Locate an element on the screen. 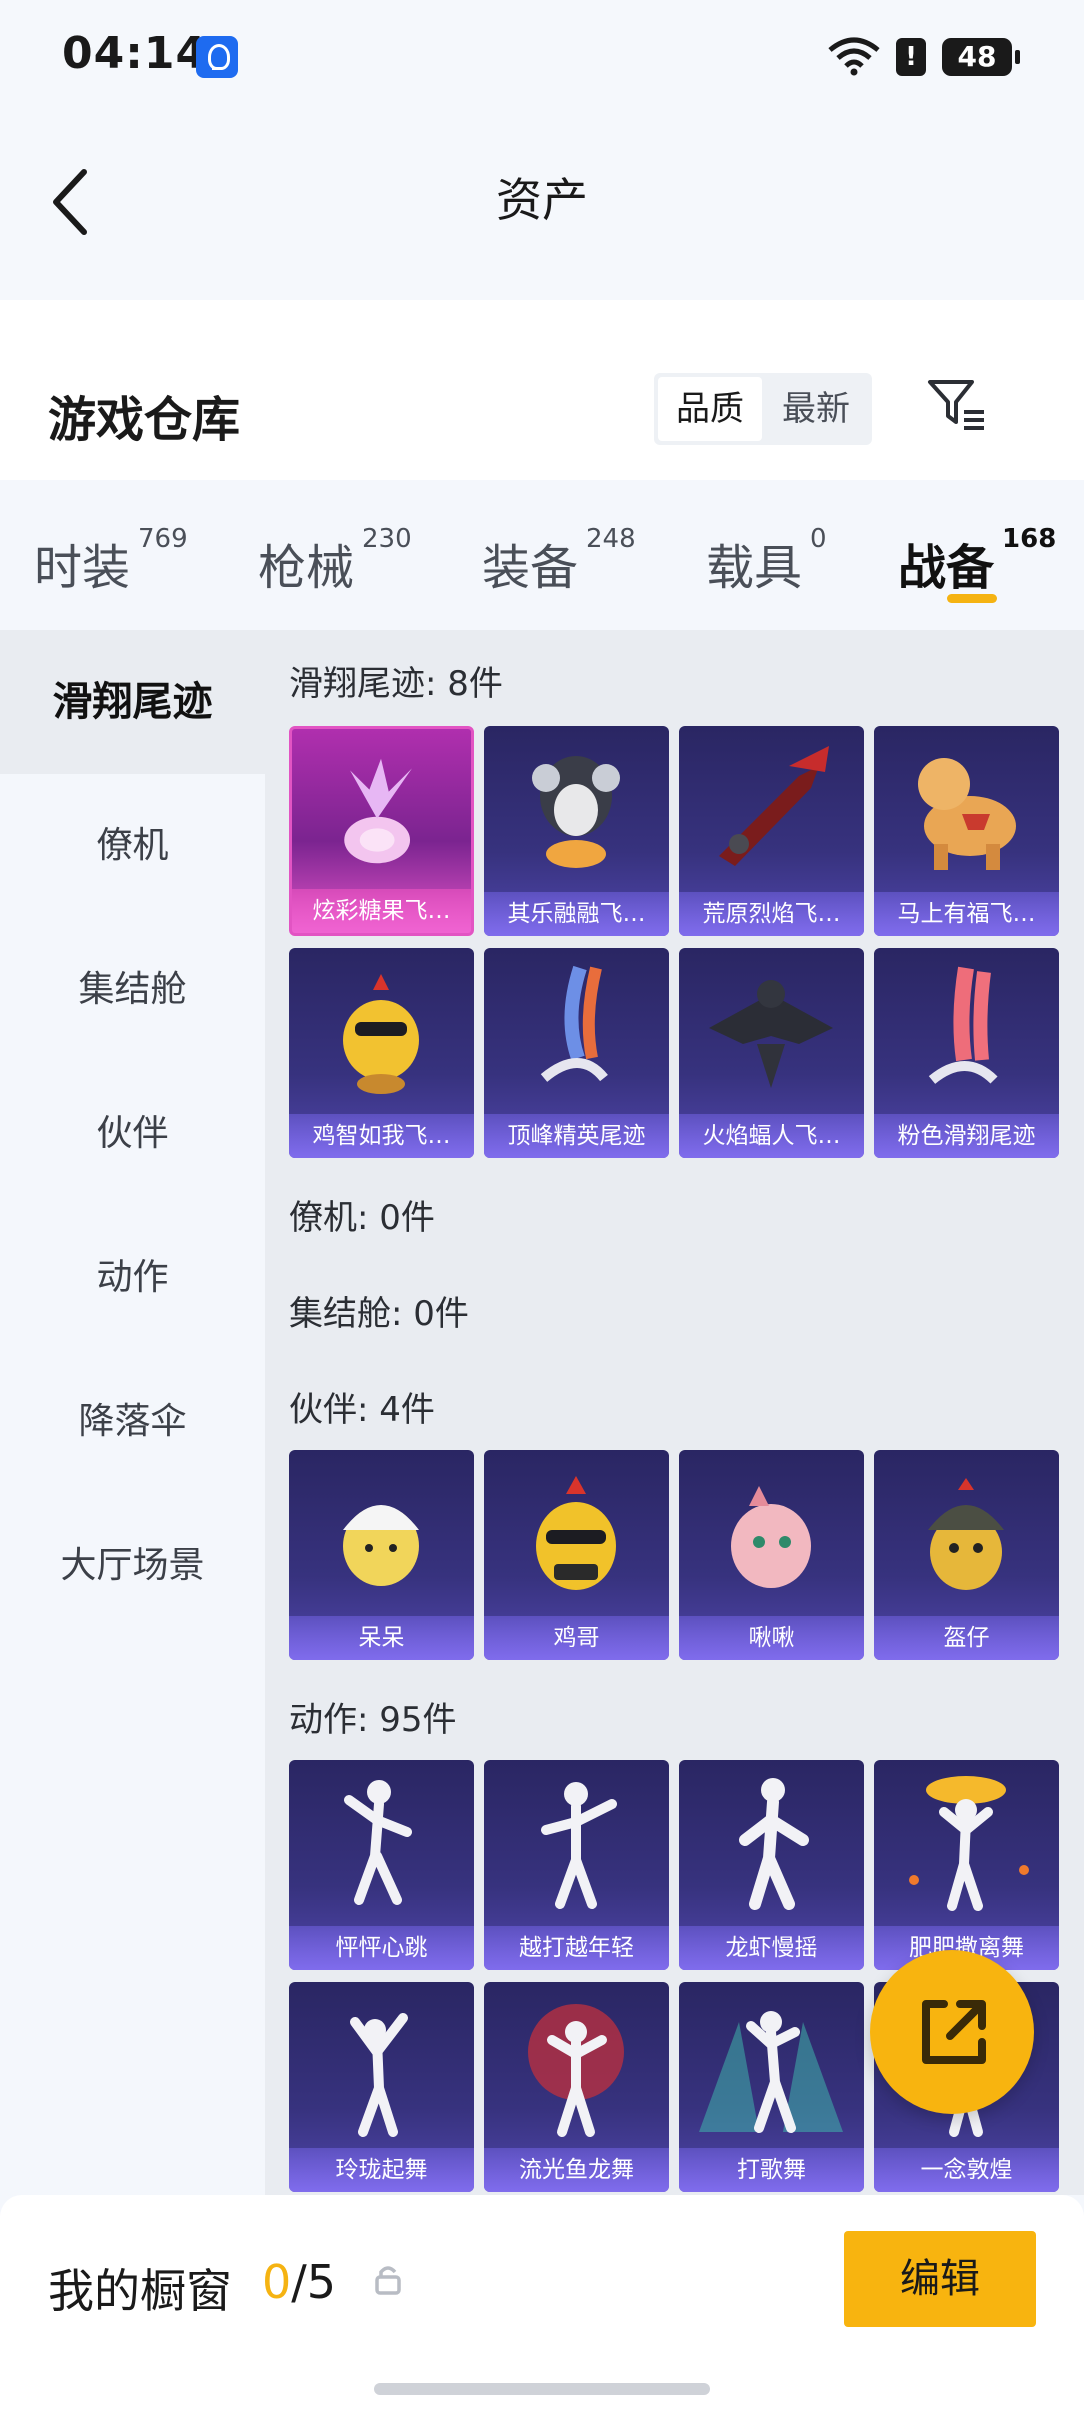 This screenshot has width=1084, height=2412. helmet-chick-partner-art is located at coordinates (966, 1534).